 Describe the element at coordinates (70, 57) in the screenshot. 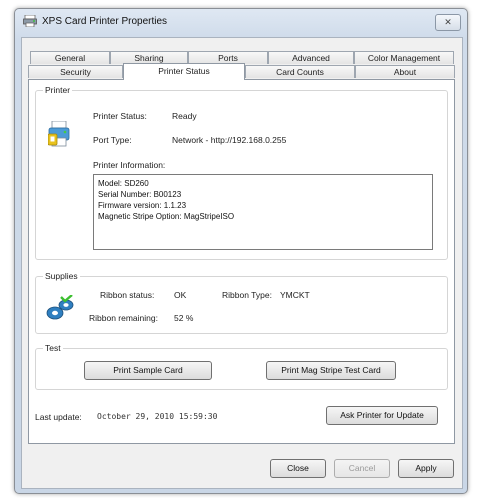

I see `tab-general: General` at that location.